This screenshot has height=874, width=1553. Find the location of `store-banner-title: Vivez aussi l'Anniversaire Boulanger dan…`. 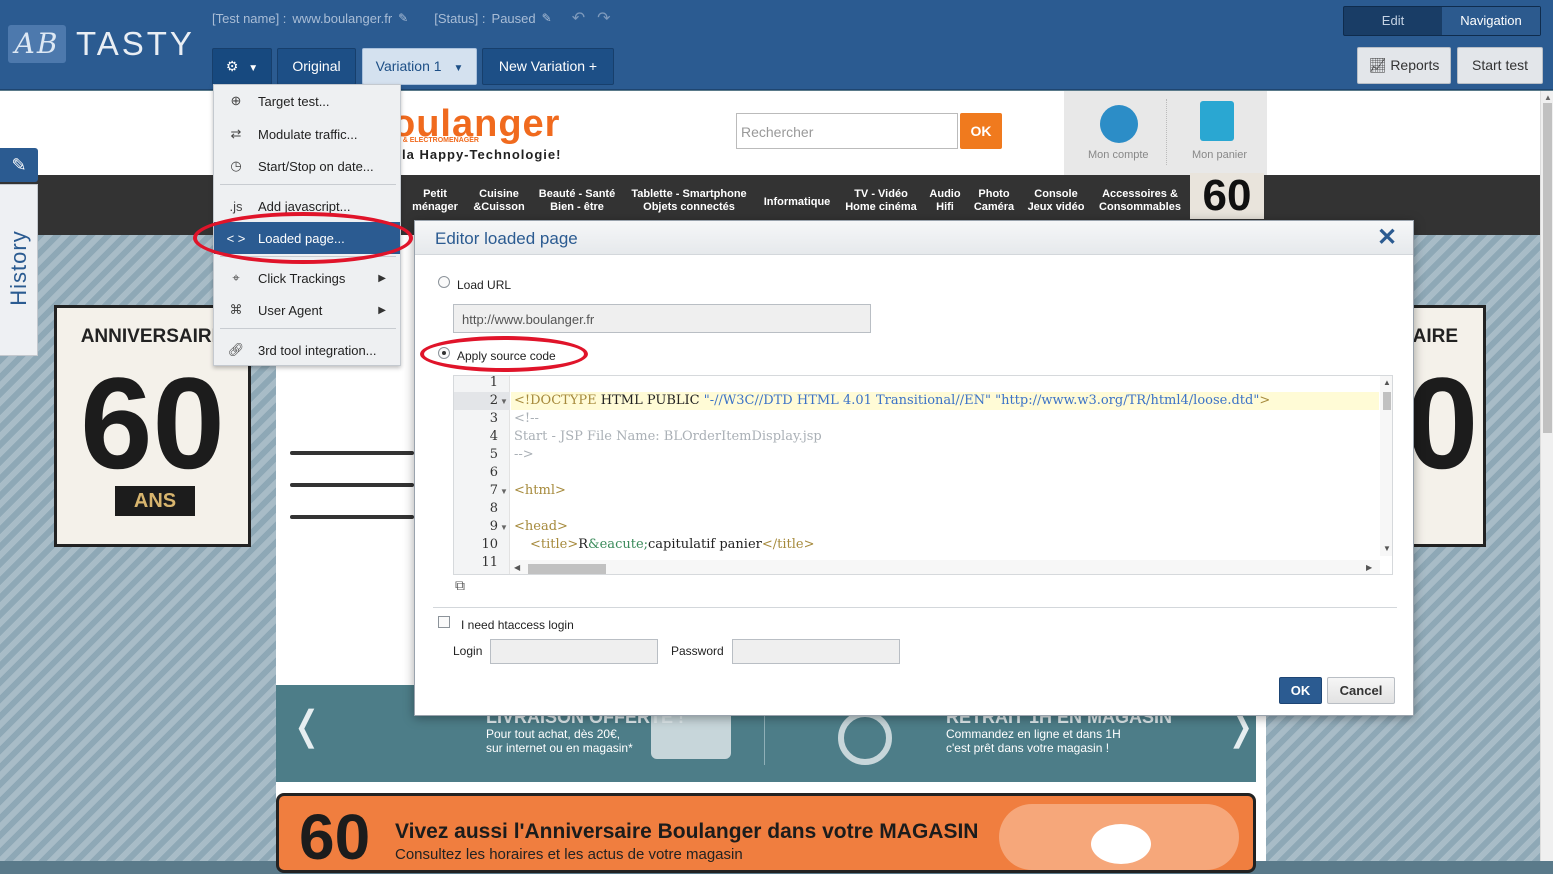

store-banner-title: Vivez aussi l'Anniversaire Boulanger dan… is located at coordinates (687, 831).